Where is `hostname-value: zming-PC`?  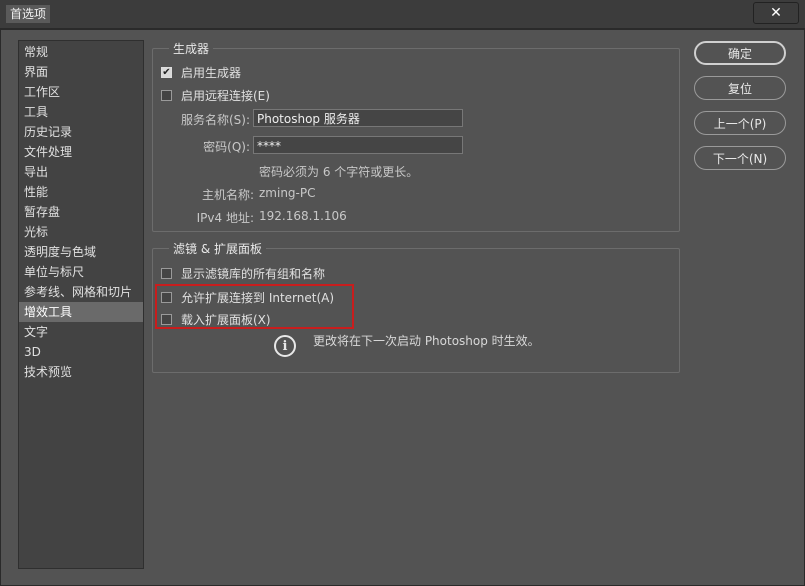 hostname-value: zming-PC is located at coordinates (287, 193).